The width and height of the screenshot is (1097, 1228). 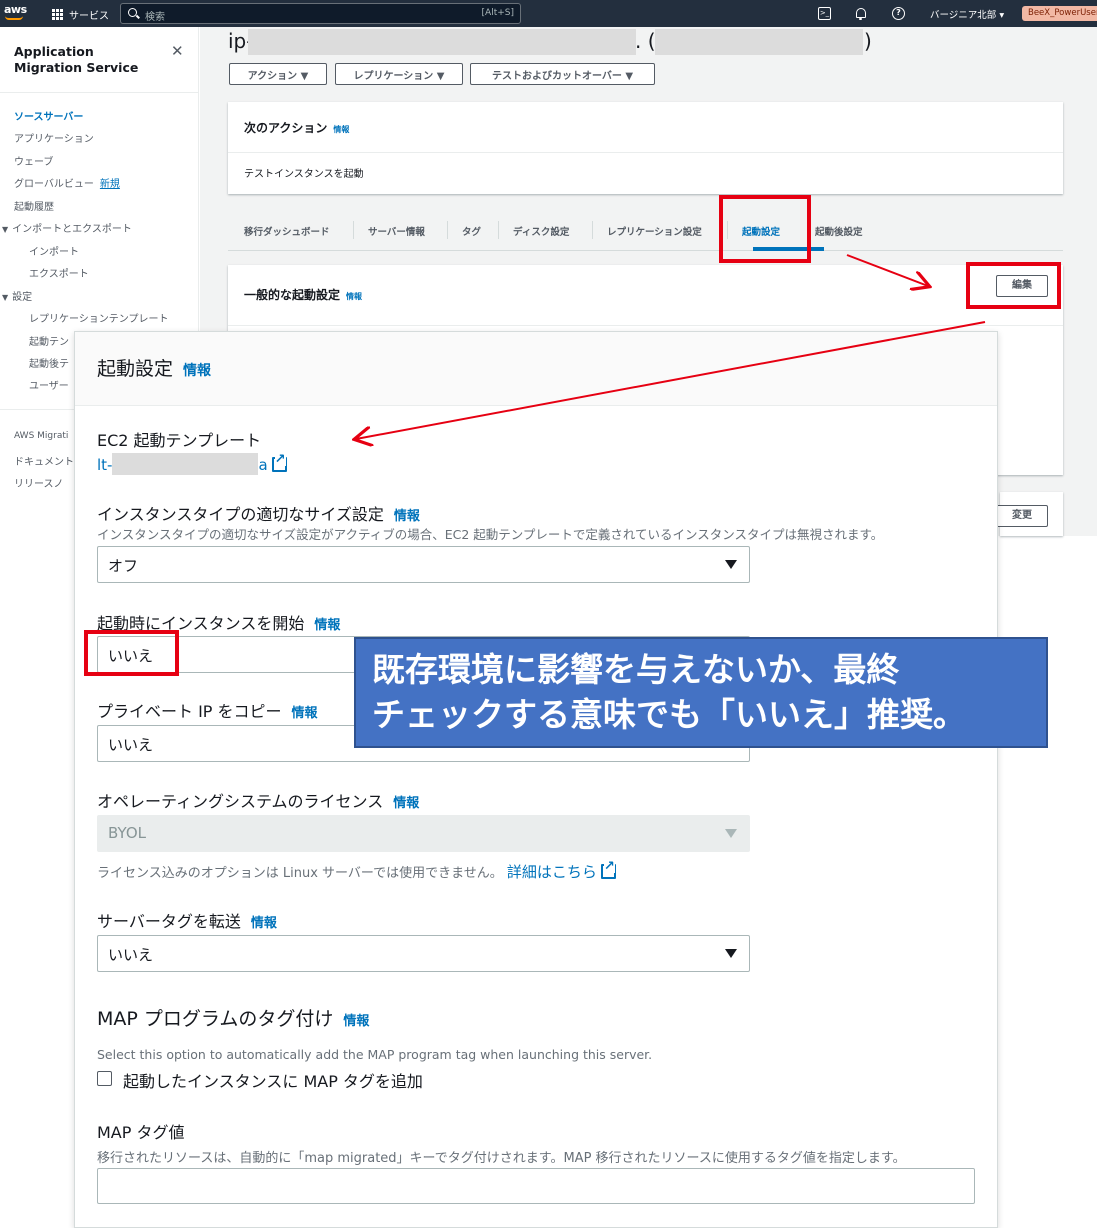 What do you see at coordinates (127, 833) in the screenshot?
I see `os-license-value: BYOL` at bounding box center [127, 833].